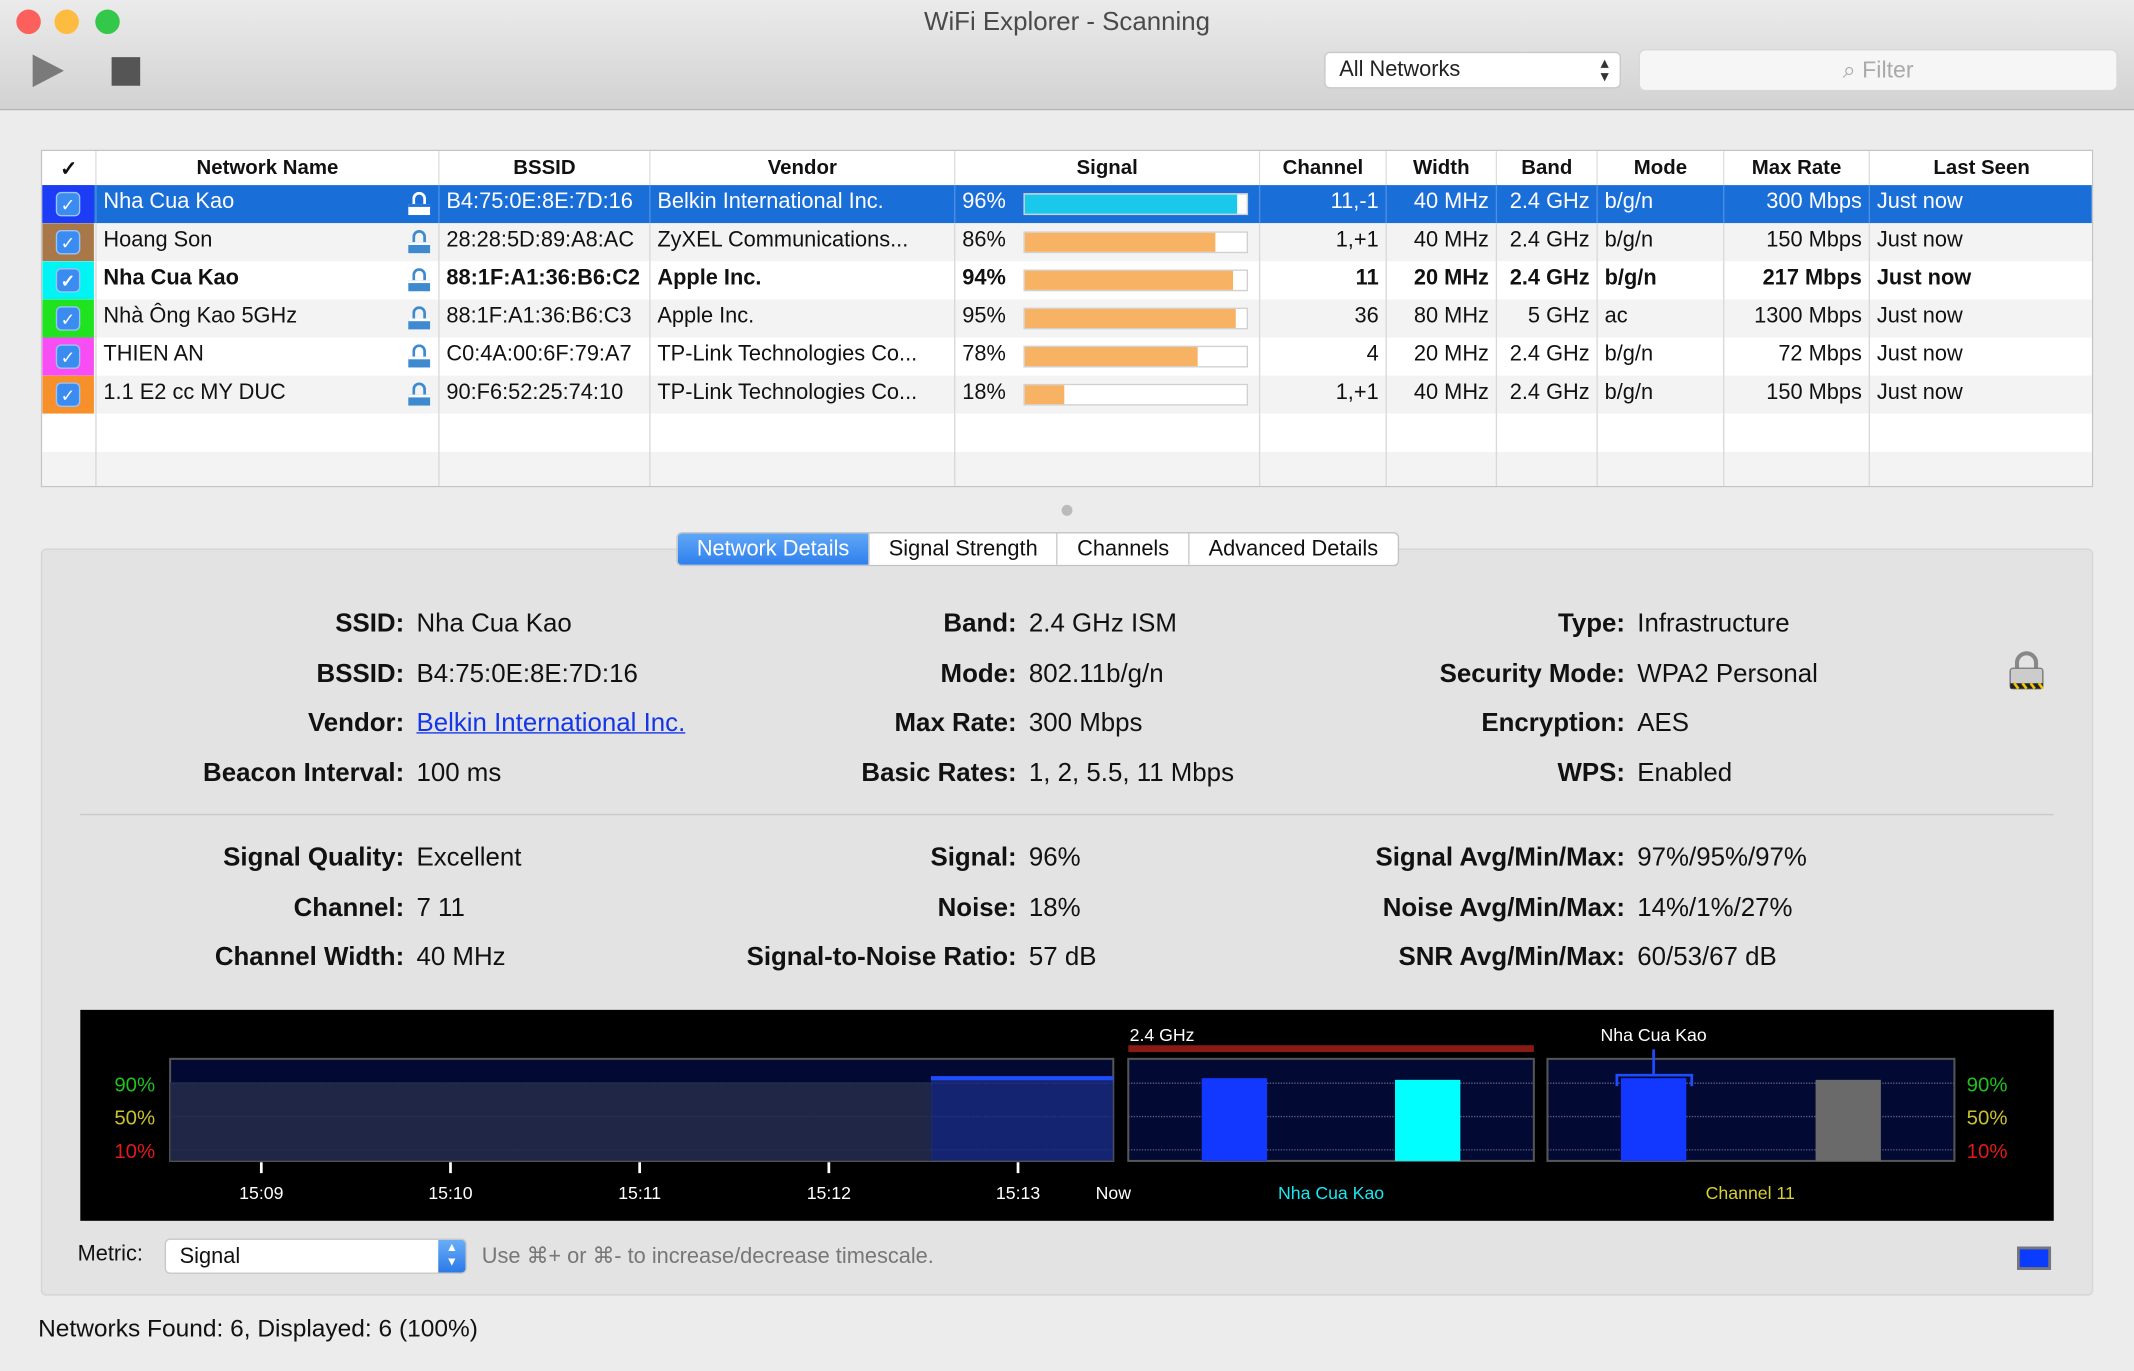 Image resolution: width=2134 pixels, height=1371 pixels. I want to click on mode-cell: b/g/n, so click(1661, 204).